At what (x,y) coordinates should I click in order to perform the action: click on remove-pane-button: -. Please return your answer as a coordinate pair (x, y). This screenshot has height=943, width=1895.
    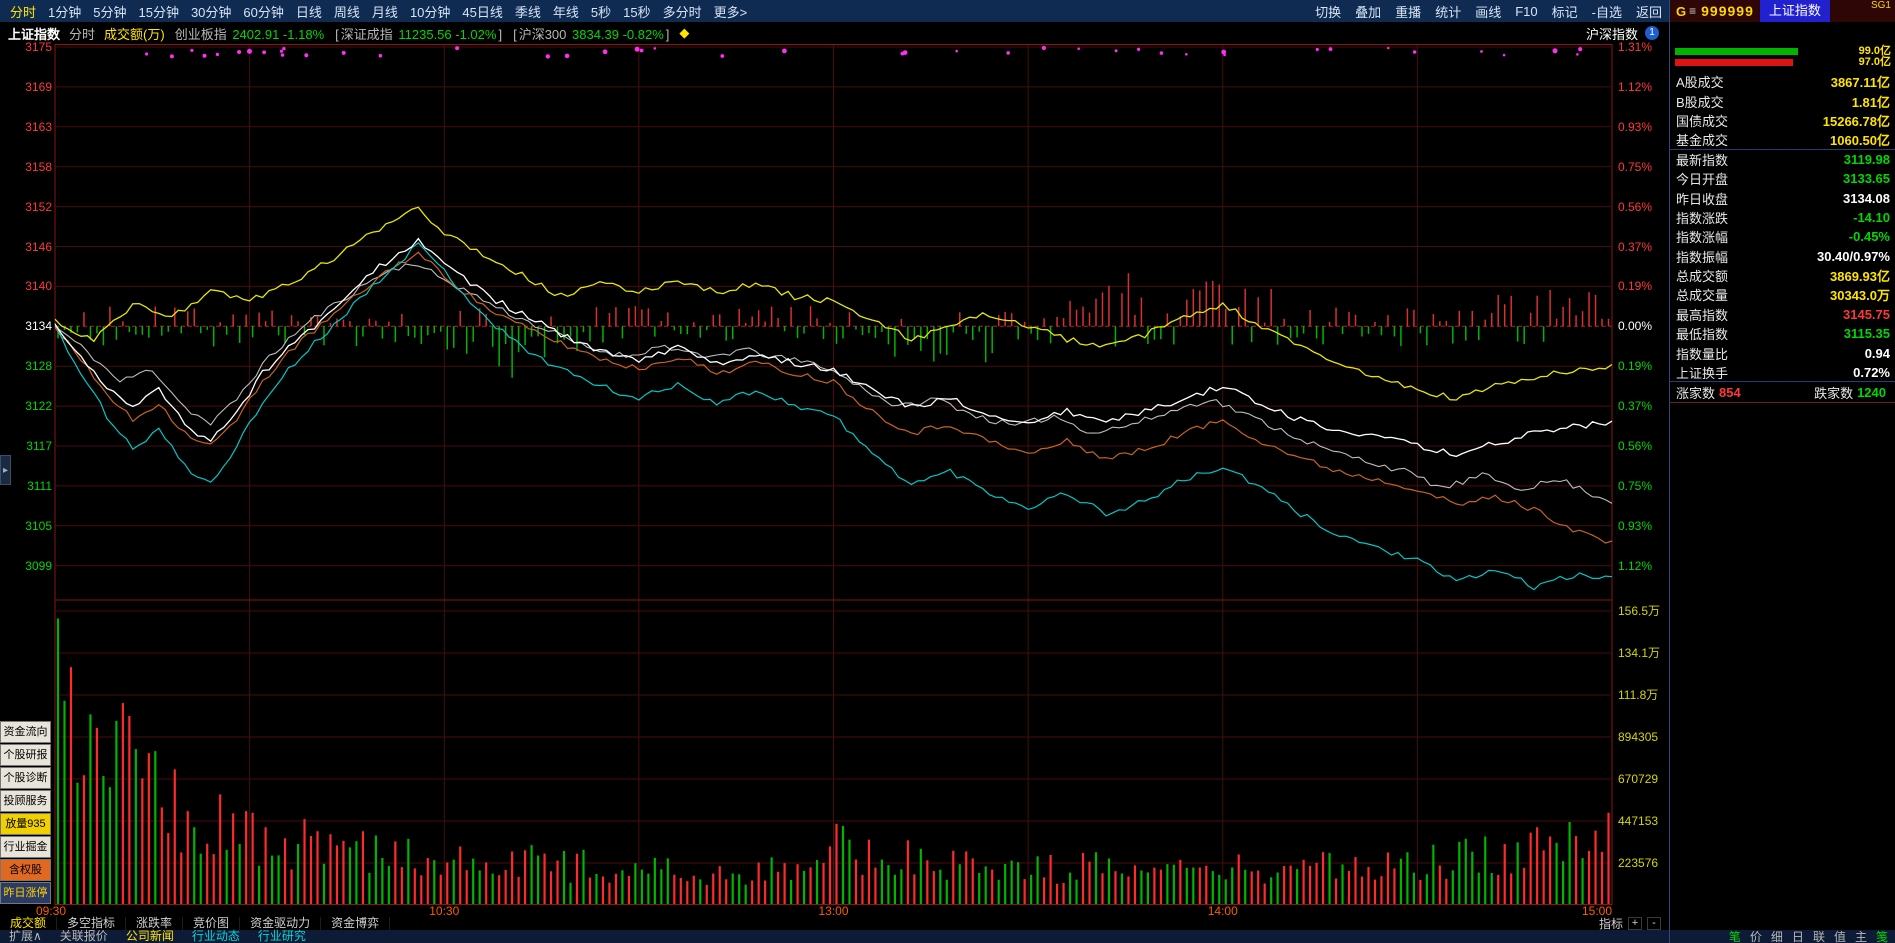
    Looking at the image, I should click on (1654, 923).